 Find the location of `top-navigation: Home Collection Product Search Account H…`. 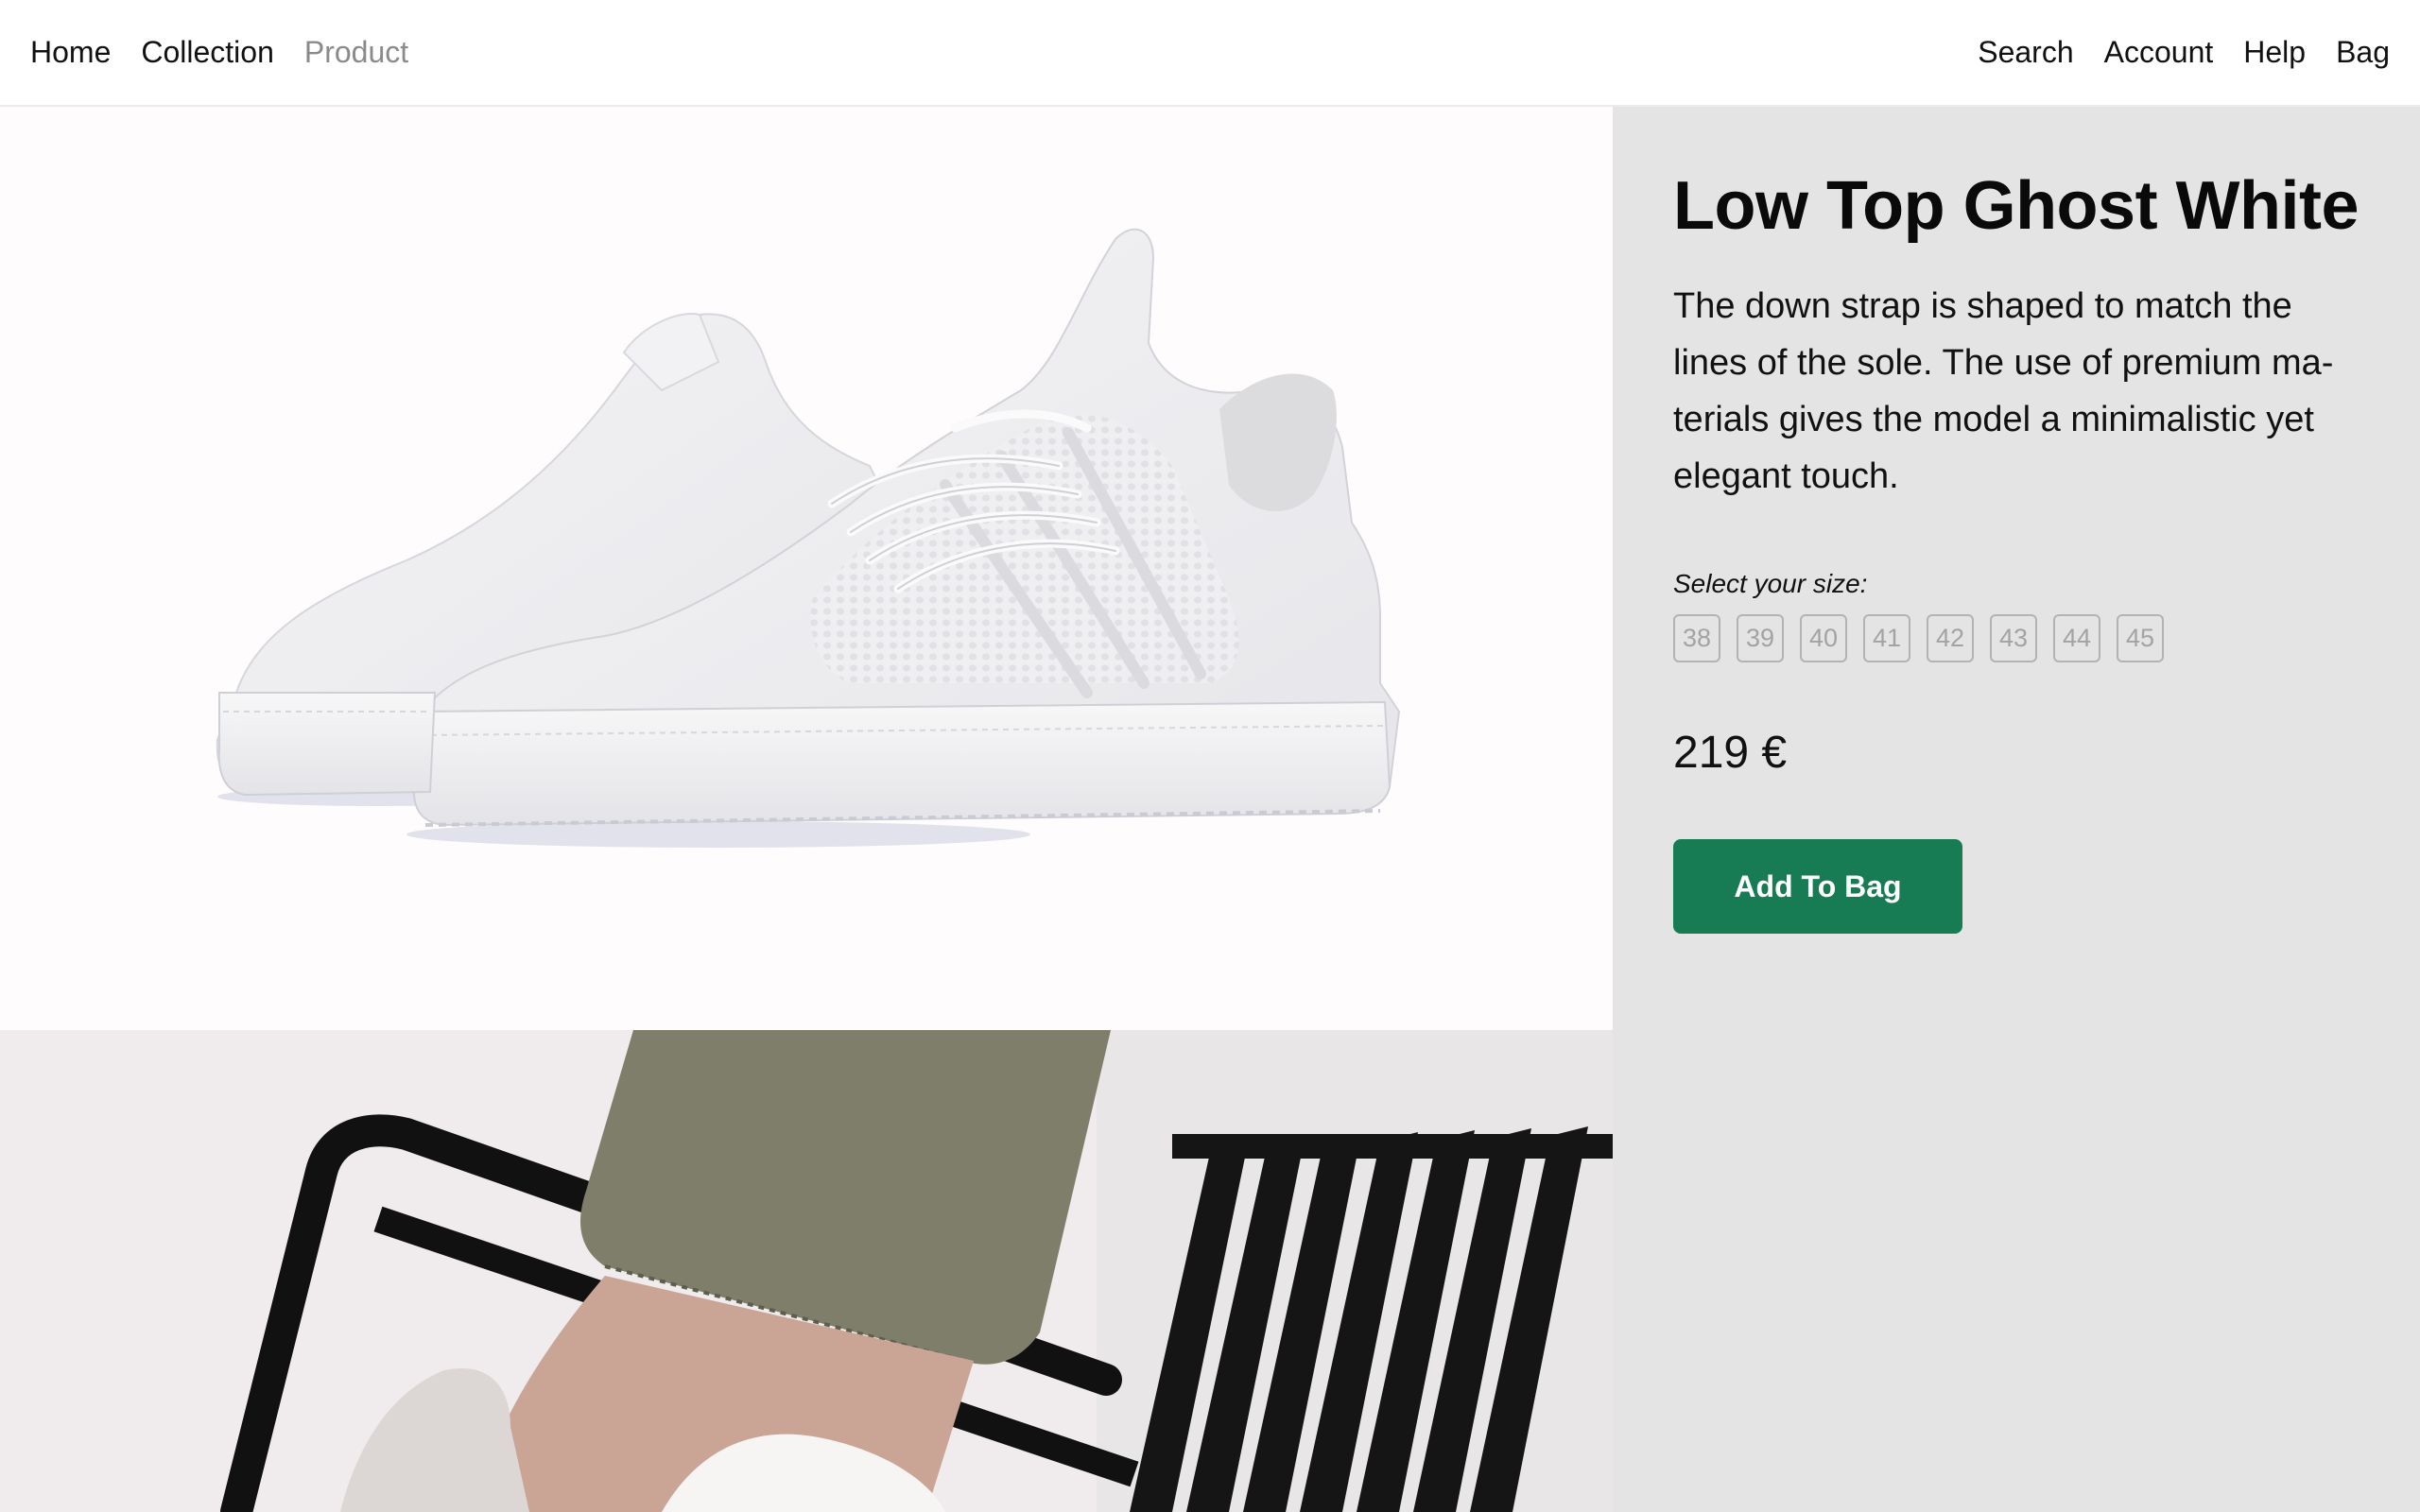

top-navigation: Home Collection Product Search Account H… is located at coordinates (1210, 53).